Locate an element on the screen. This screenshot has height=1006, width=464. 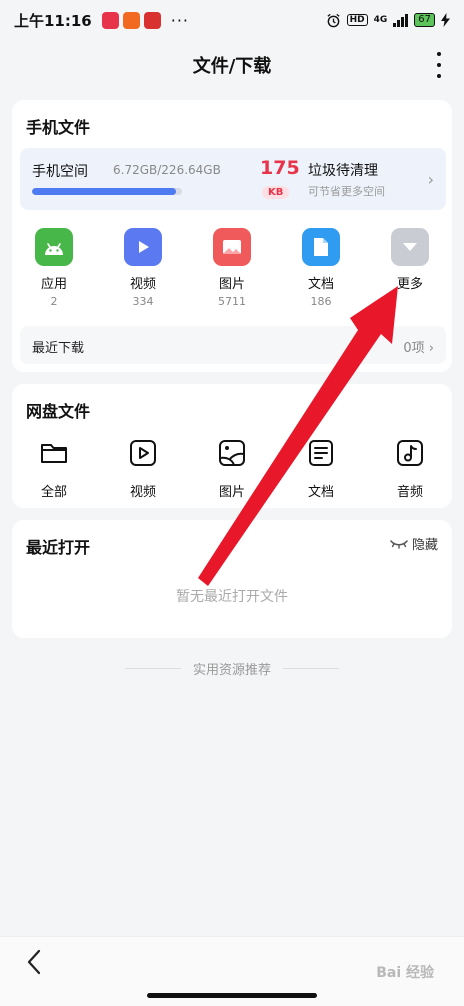
category-images: 图片 5711 is located at coordinates (232, 268).